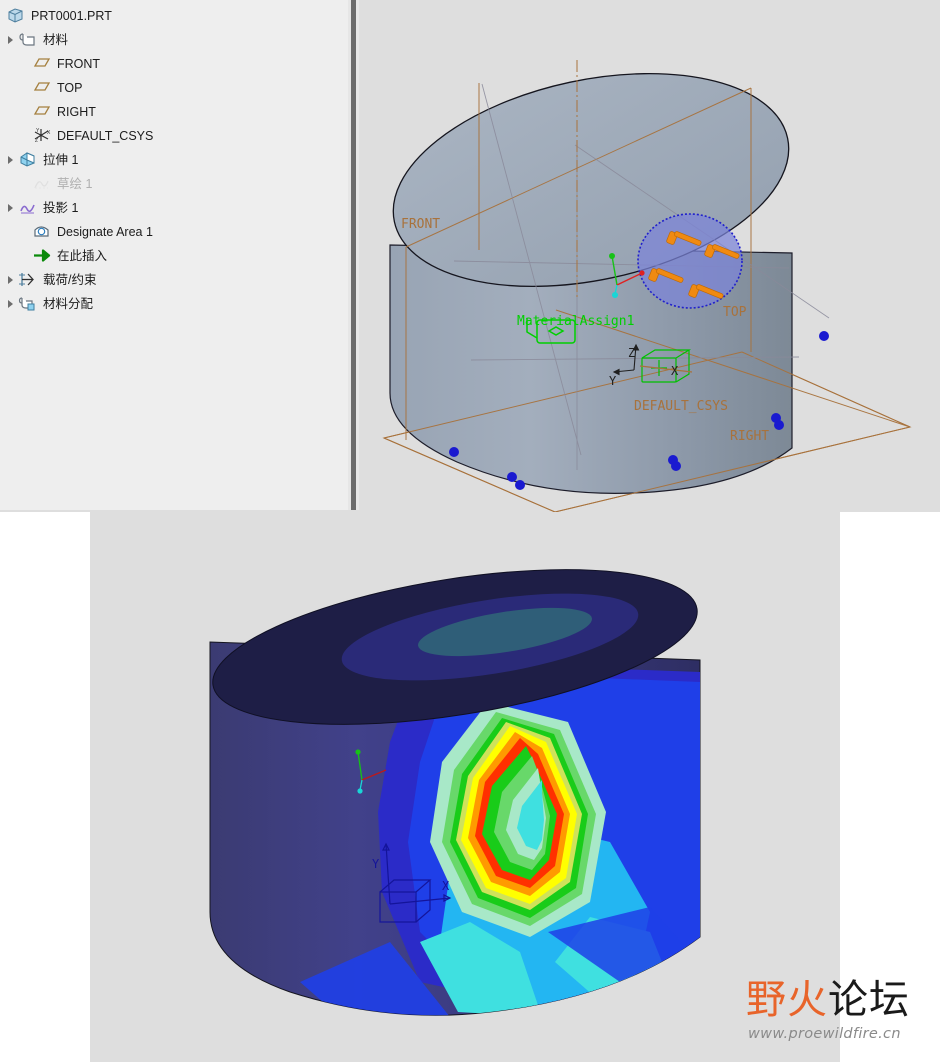  I want to click on tree-item-label: 材料, so click(56, 40).